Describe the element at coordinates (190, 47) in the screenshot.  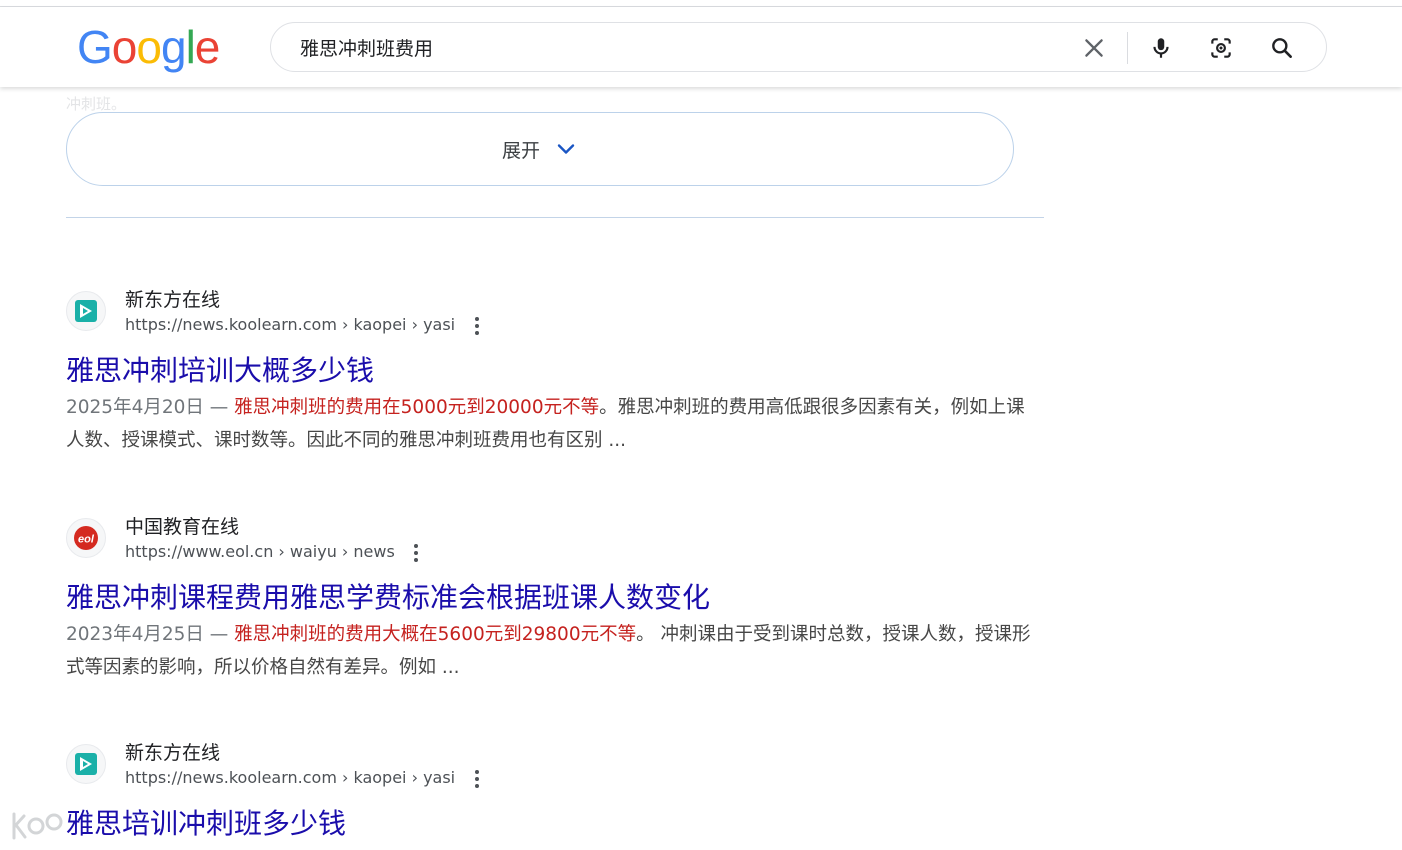
I see `logo-letter-l: l` at that location.